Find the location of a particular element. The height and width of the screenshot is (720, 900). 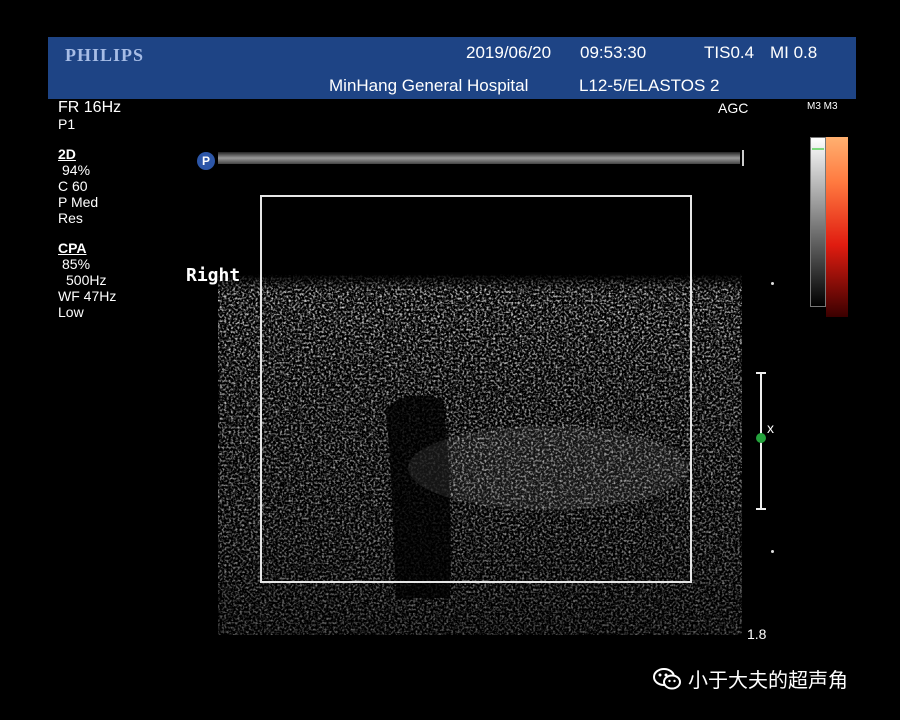

probe-bar-end is located at coordinates (741, 158).